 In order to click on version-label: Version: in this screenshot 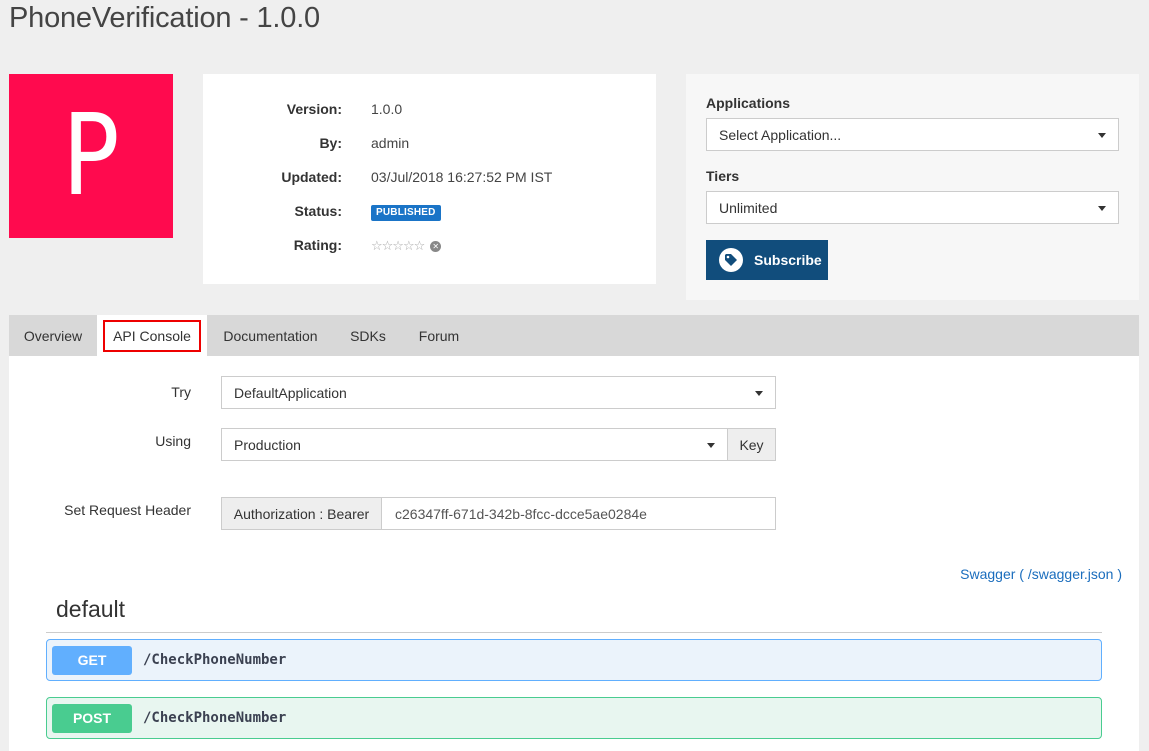, I will do `click(314, 109)`.